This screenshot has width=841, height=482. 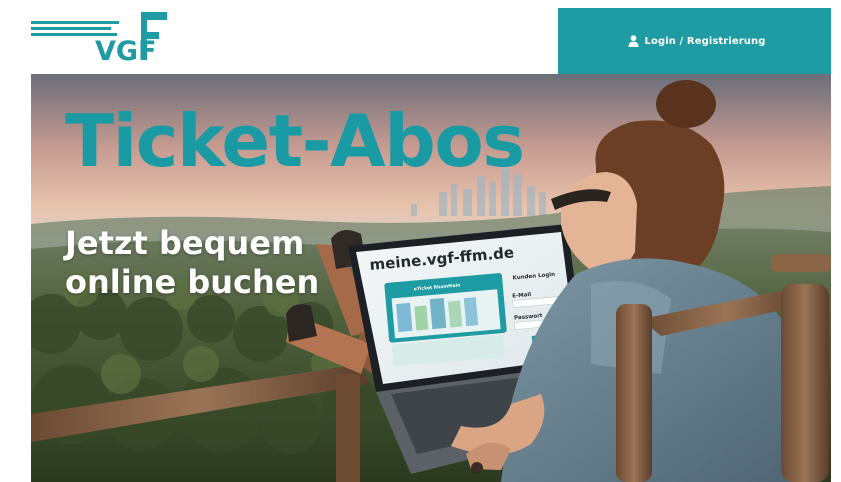 I want to click on hero-subline-line-2: online buchen, so click(x=192, y=282).